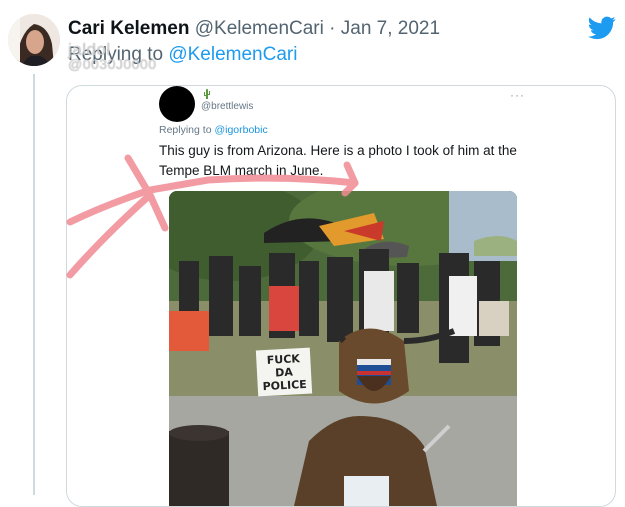 This screenshot has height=507, width=625. Describe the element at coordinates (259, 28) in the screenshot. I see `author-handle: @KelemenCari` at that location.